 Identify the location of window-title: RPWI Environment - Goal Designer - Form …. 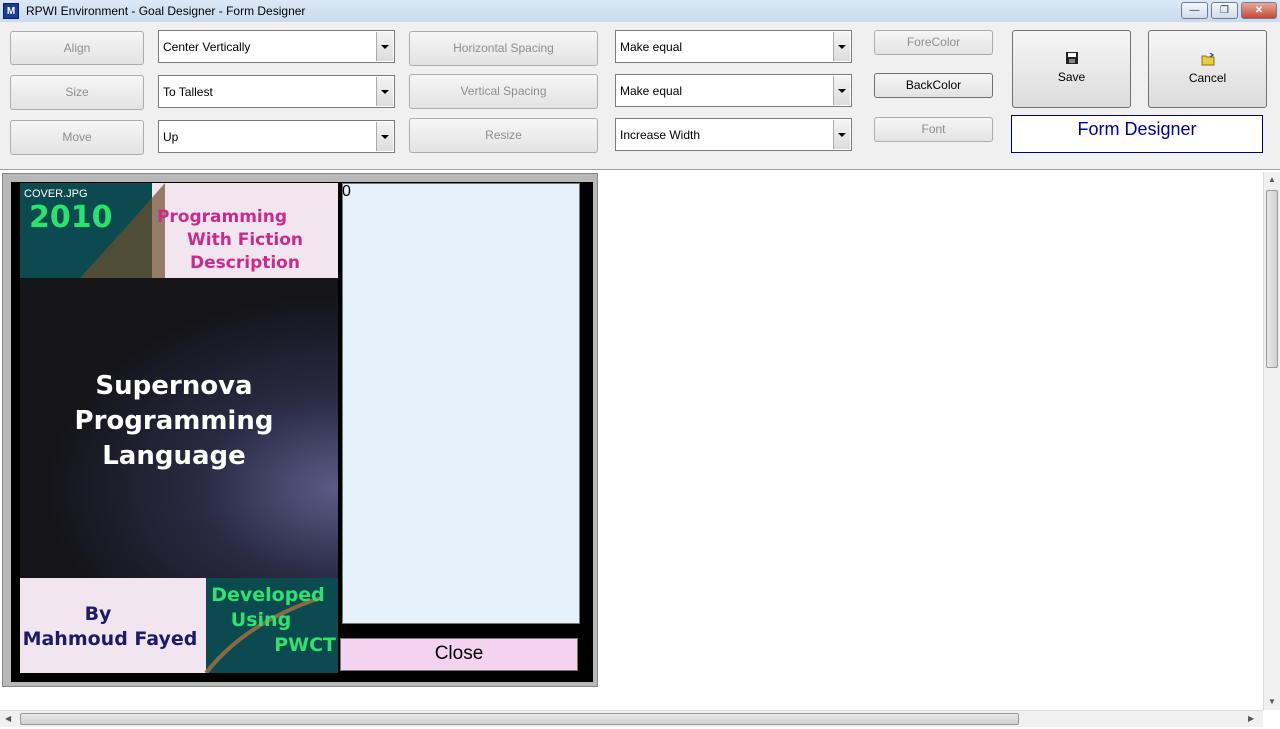
(166, 11).